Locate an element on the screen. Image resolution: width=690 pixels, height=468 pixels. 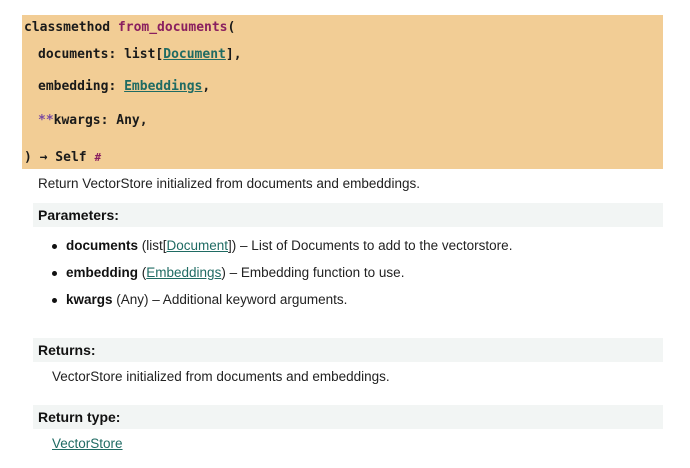
double-star: ** is located at coordinates (46, 120).